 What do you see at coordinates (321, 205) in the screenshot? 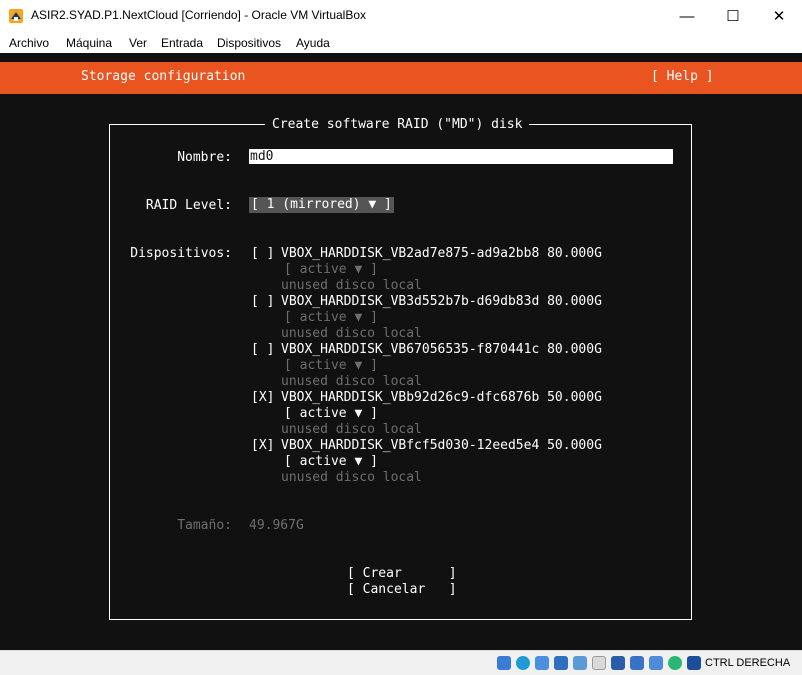
I see `raid-level-select: [ 1 (mirrored) ▼ ]` at bounding box center [321, 205].